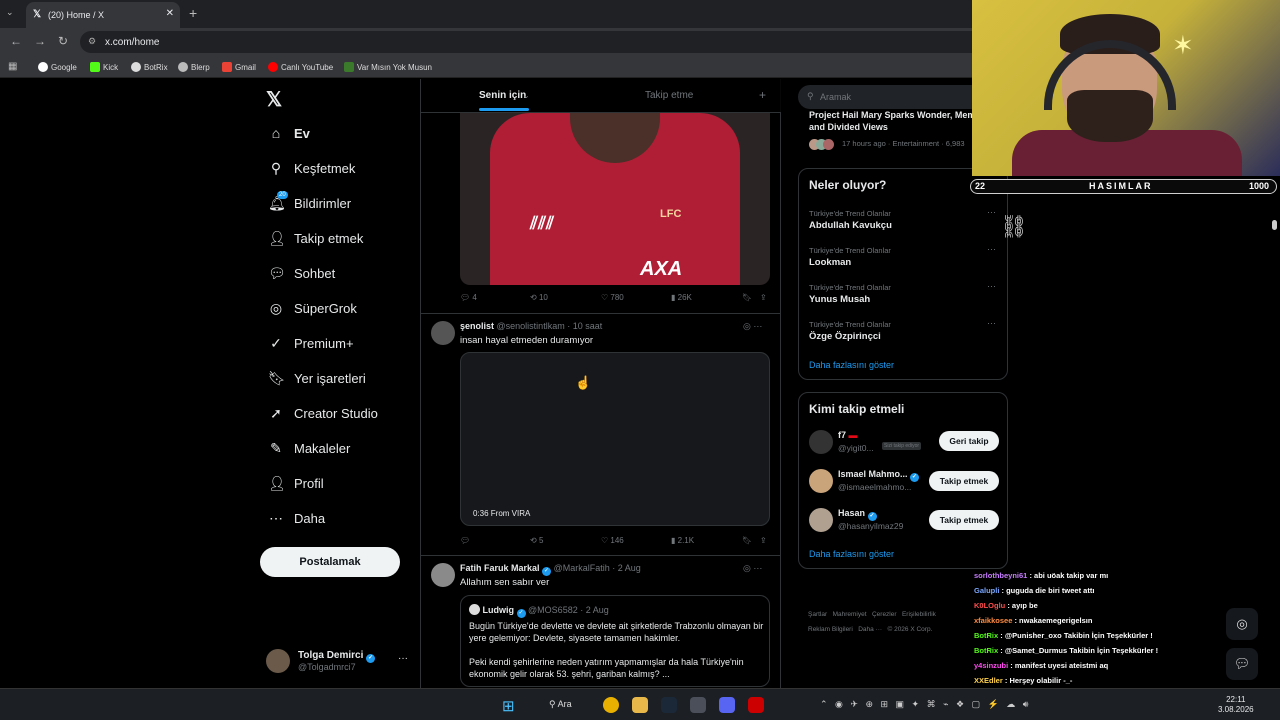 The width and height of the screenshot is (1280, 720). Describe the element at coordinates (16, 41) in the screenshot. I see `back-icon: ←` at that location.